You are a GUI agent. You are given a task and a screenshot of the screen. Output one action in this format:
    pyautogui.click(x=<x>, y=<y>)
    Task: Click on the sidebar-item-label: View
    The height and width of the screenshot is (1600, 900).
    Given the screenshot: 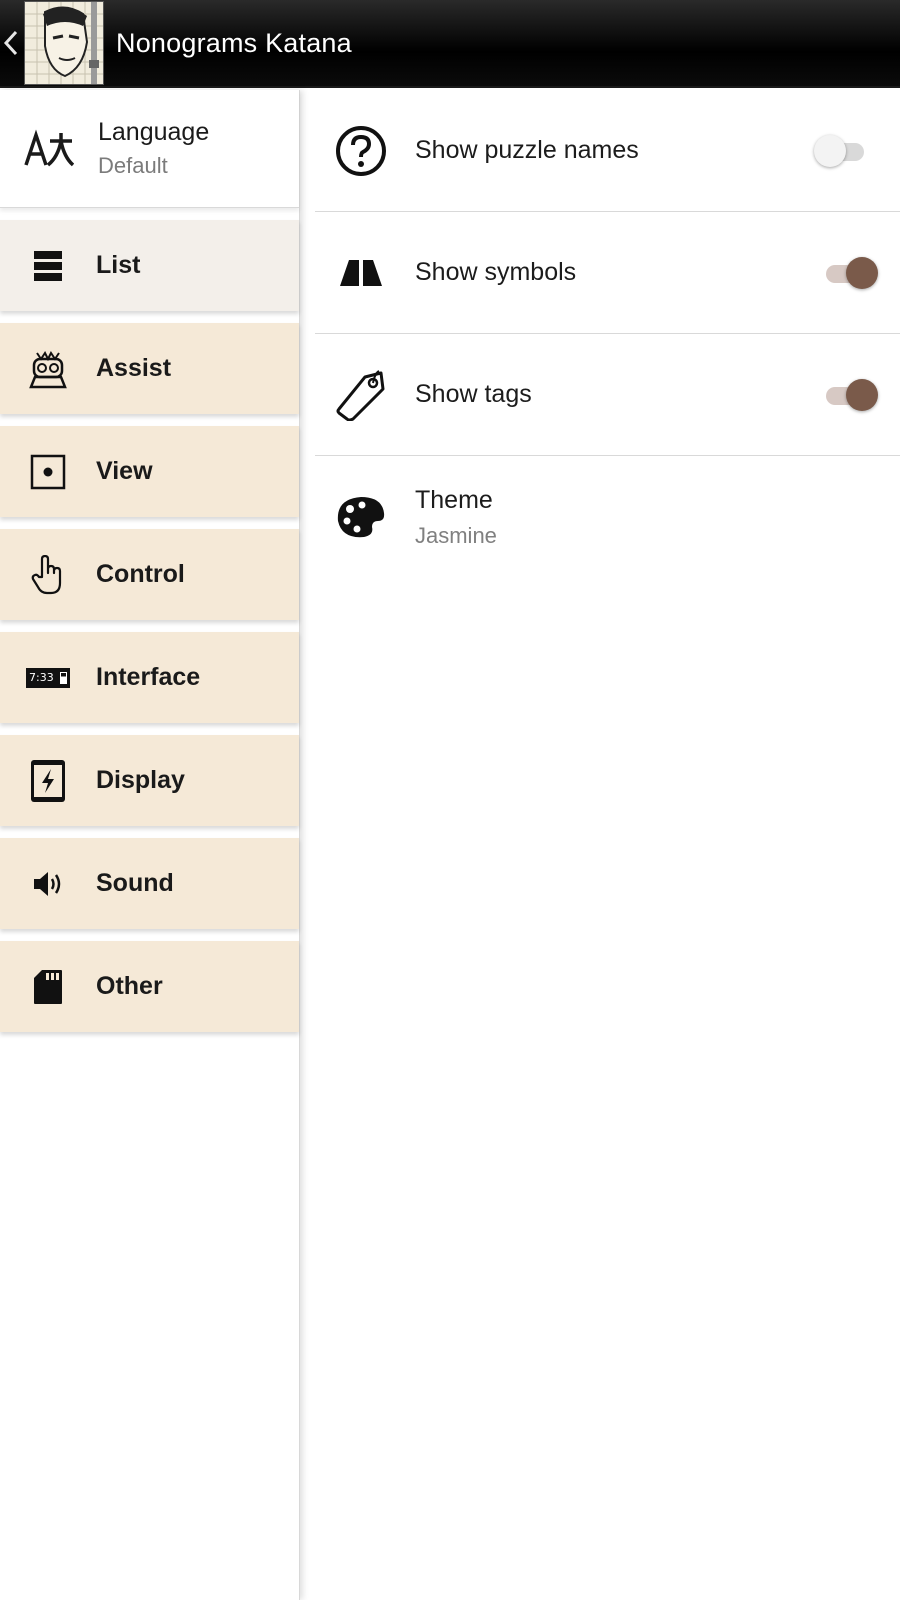 What is the action you would take?
    pyautogui.click(x=124, y=471)
    